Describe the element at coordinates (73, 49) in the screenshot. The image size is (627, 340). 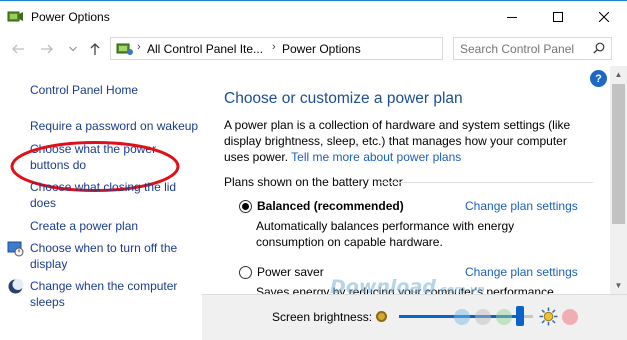
I see `recent-locations-chevron-icon` at that location.